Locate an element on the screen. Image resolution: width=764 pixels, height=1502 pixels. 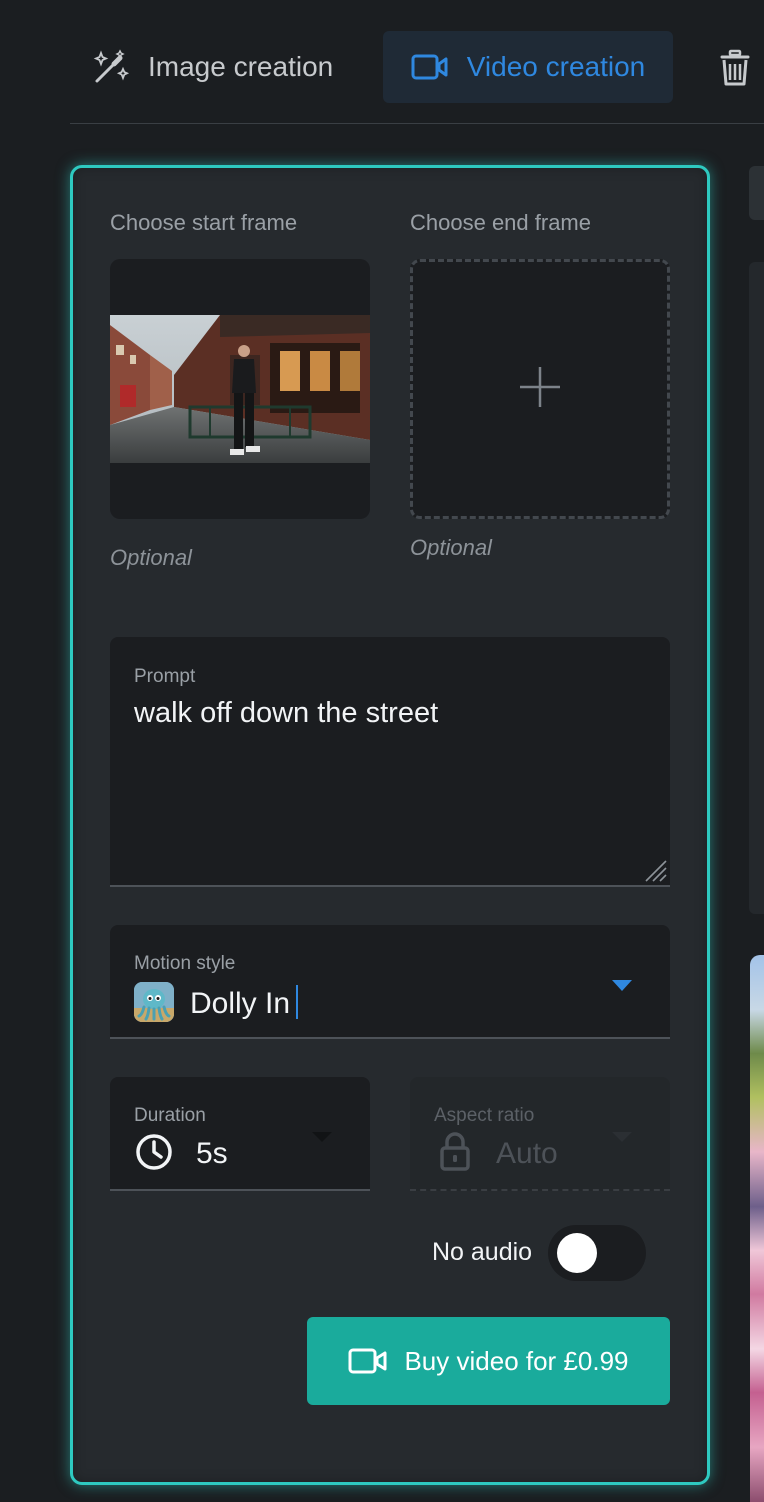
start-frame-image is located at coordinates (240, 389).